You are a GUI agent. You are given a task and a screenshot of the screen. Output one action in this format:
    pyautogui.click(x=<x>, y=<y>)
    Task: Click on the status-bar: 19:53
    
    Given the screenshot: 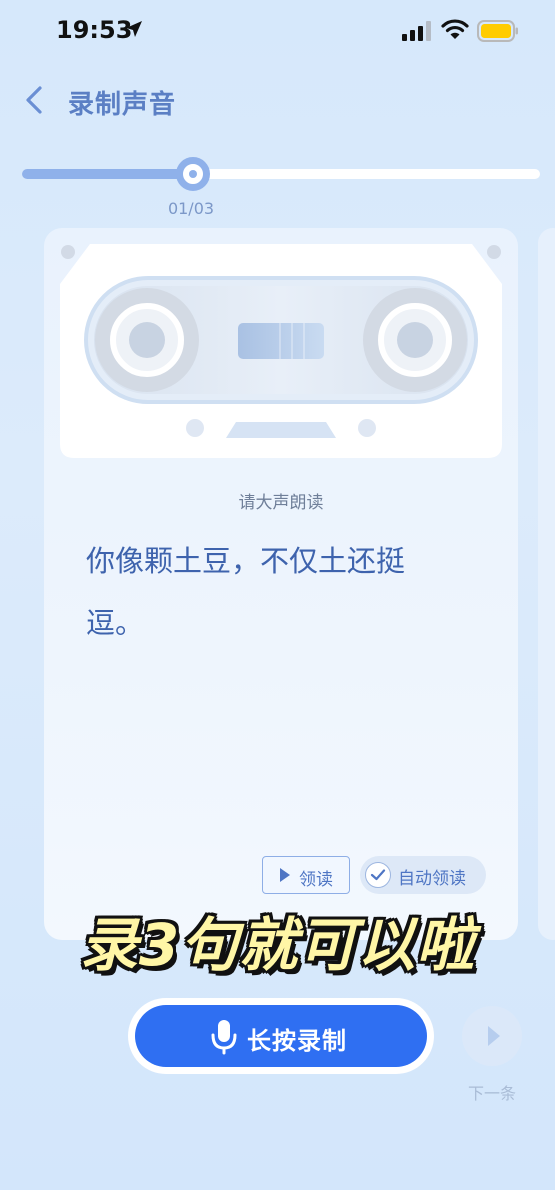 What is the action you would take?
    pyautogui.click(x=277, y=30)
    